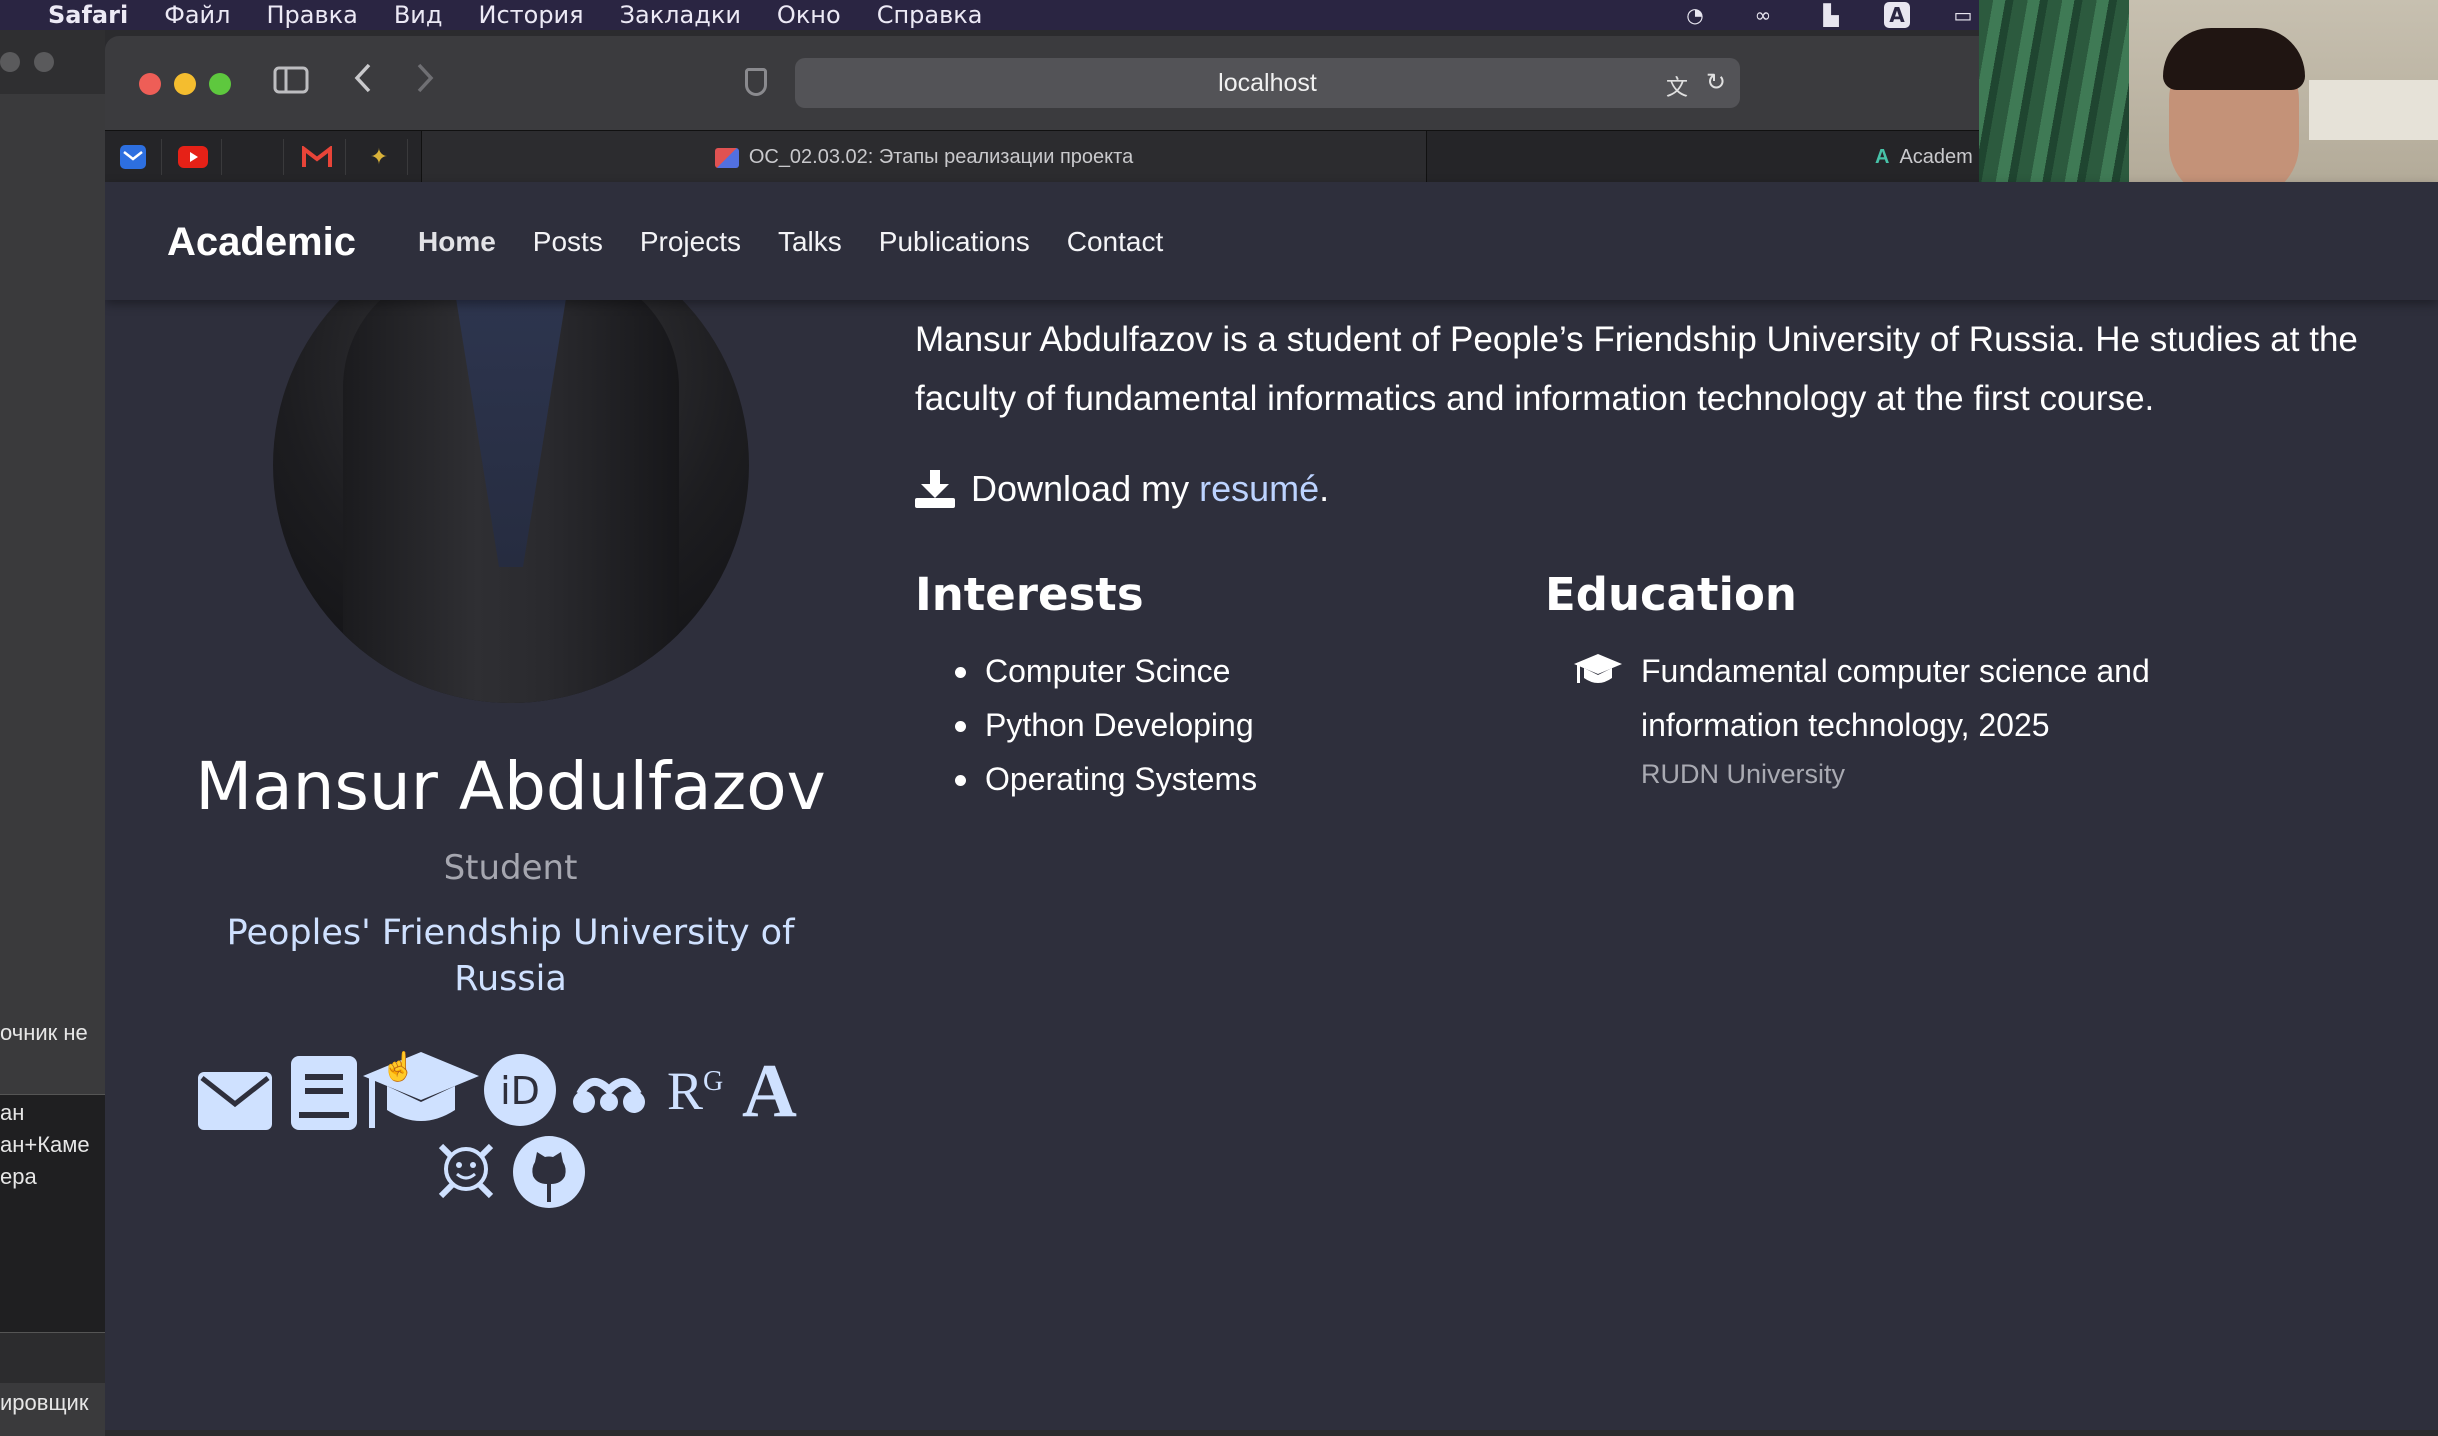  Describe the element at coordinates (44, 1402) in the screenshot. I see `background-text: ировщик` at that location.